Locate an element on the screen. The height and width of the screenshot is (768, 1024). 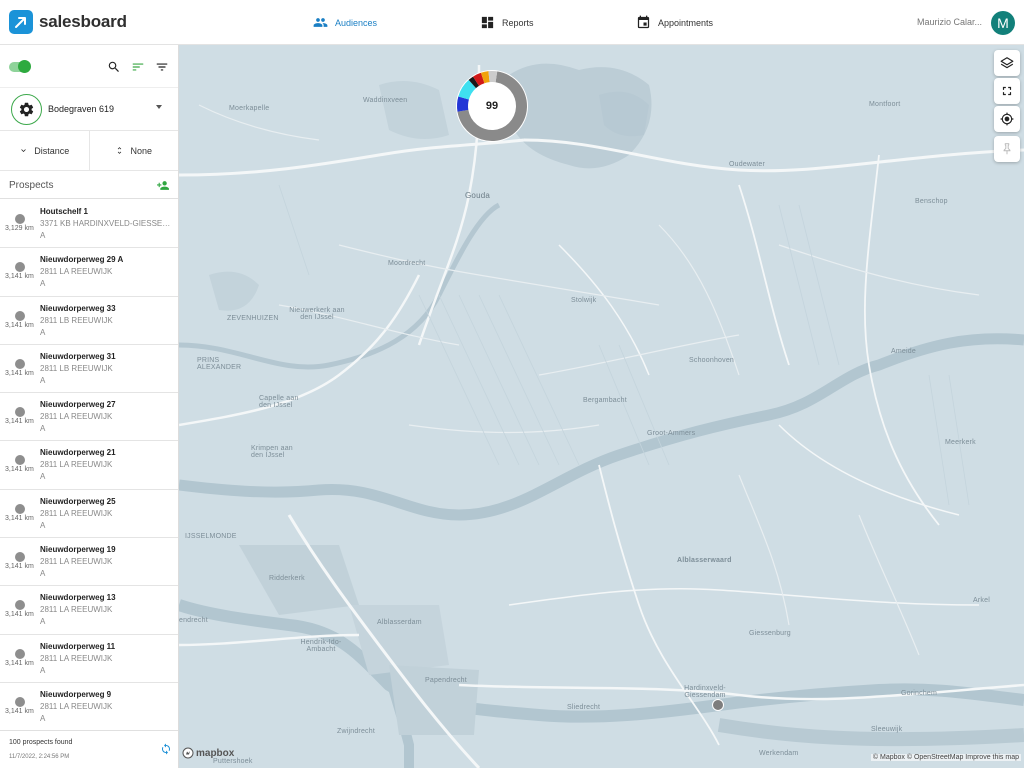
place-label: Gorinchem is located at coordinates (919, 693).